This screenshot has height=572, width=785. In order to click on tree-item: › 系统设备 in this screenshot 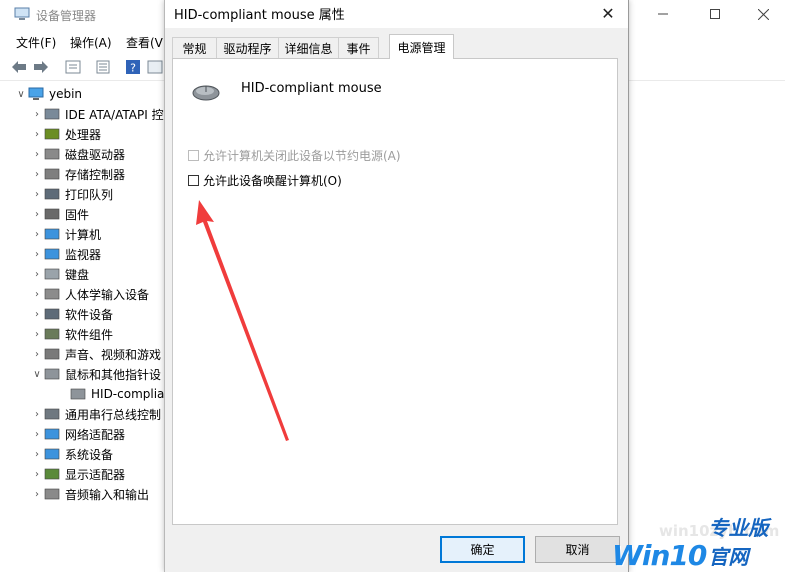, I will do `click(71, 454)`.